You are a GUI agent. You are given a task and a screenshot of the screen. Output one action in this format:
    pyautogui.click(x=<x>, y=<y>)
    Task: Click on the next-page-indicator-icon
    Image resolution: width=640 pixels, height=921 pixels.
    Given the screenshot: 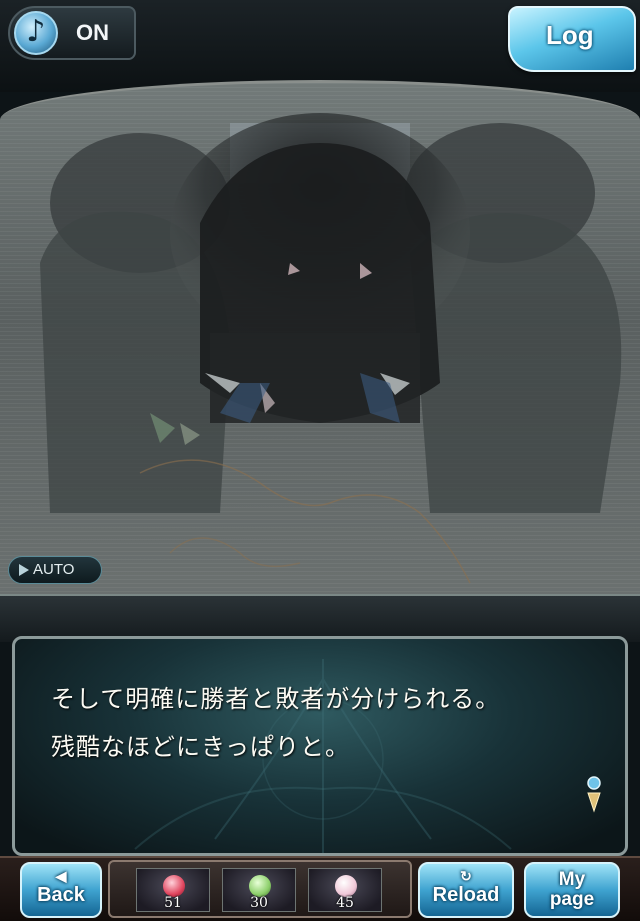 What is the action you would take?
    pyautogui.click(x=594, y=794)
    